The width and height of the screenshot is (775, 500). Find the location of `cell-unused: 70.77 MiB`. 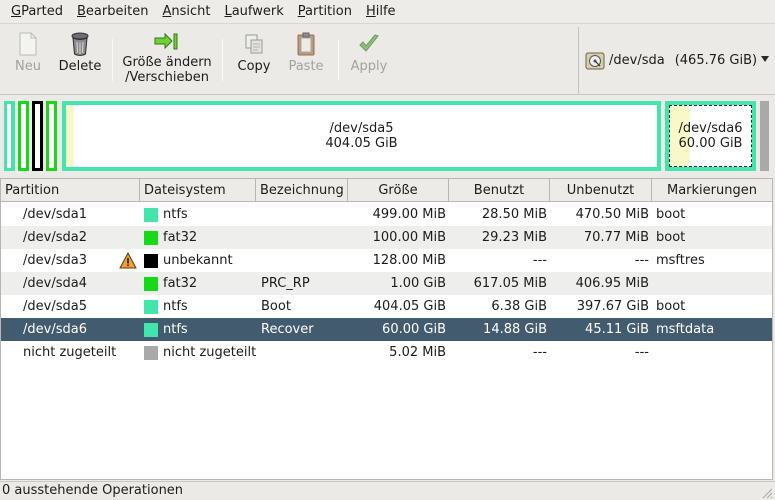

cell-unused: 70.77 MiB is located at coordinates (616, 237).